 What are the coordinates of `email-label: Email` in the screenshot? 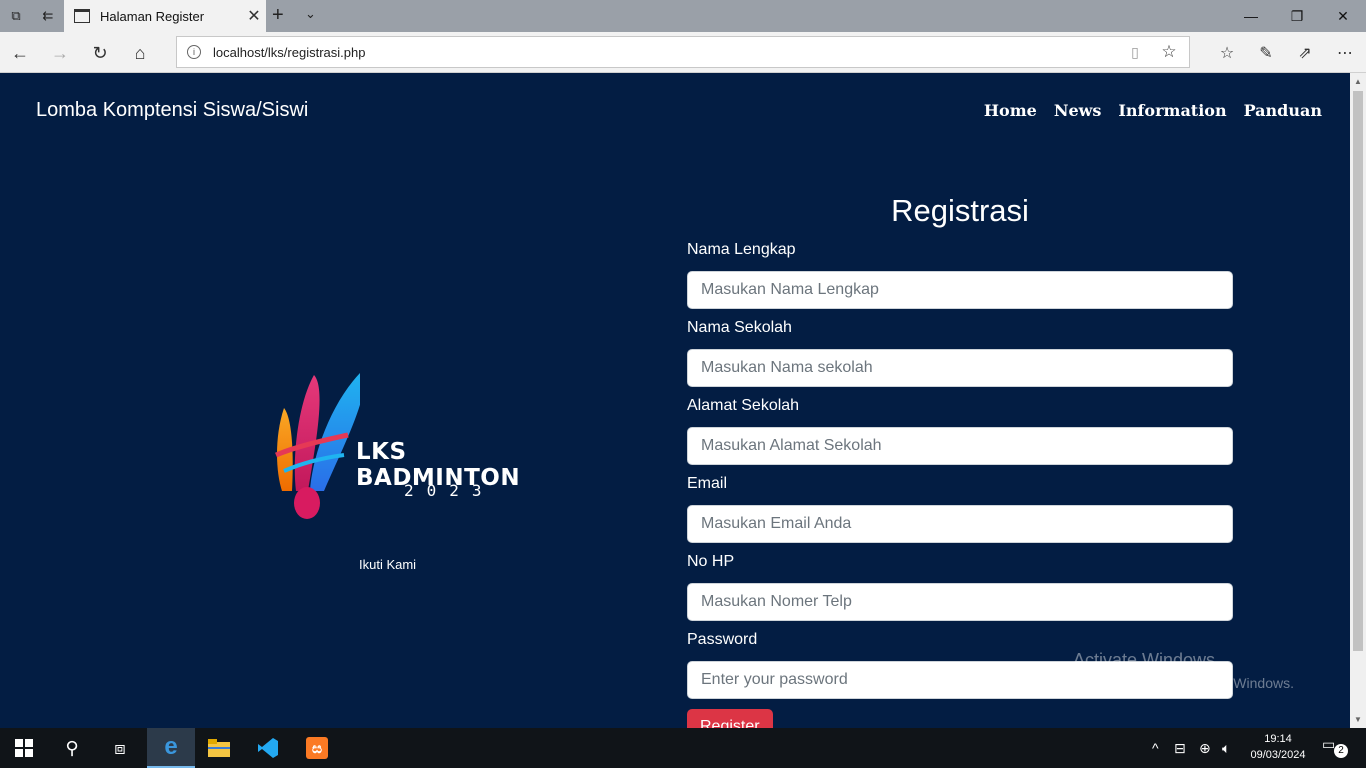 It's located at (707, 483).